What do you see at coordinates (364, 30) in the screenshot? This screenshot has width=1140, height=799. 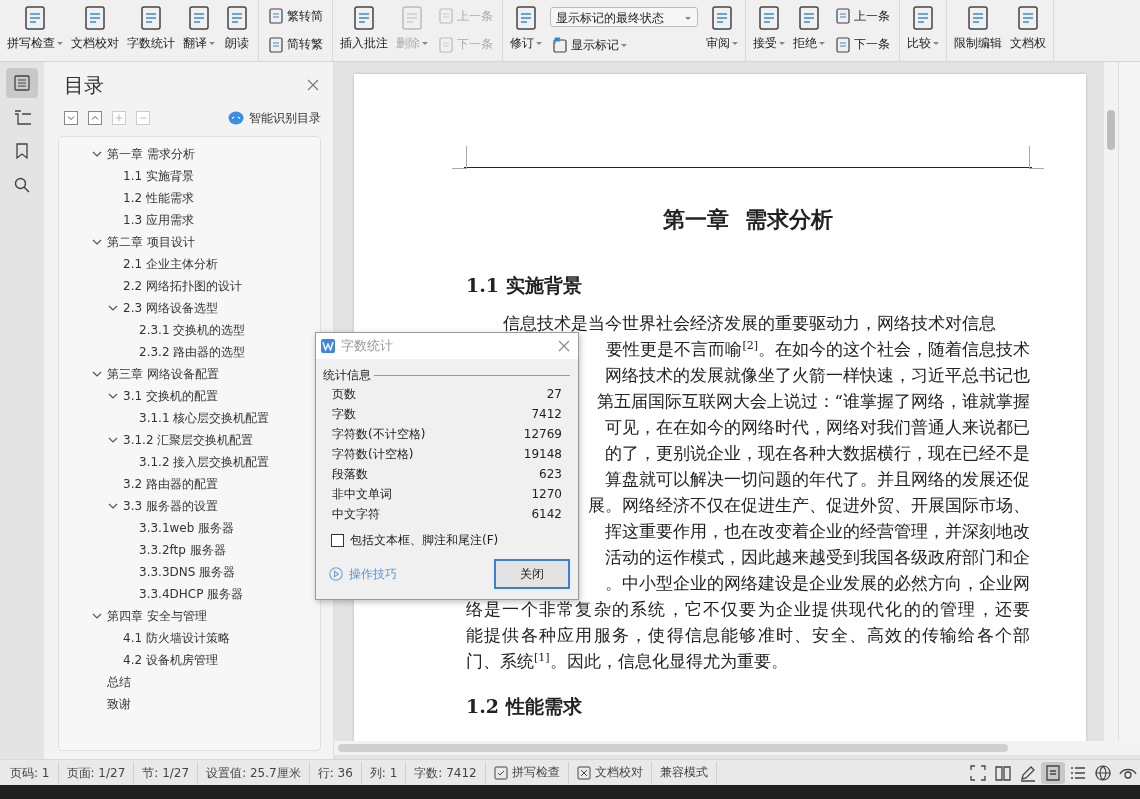 I see `ribbon-button: 插入批注` at bounding box center [364, 30].